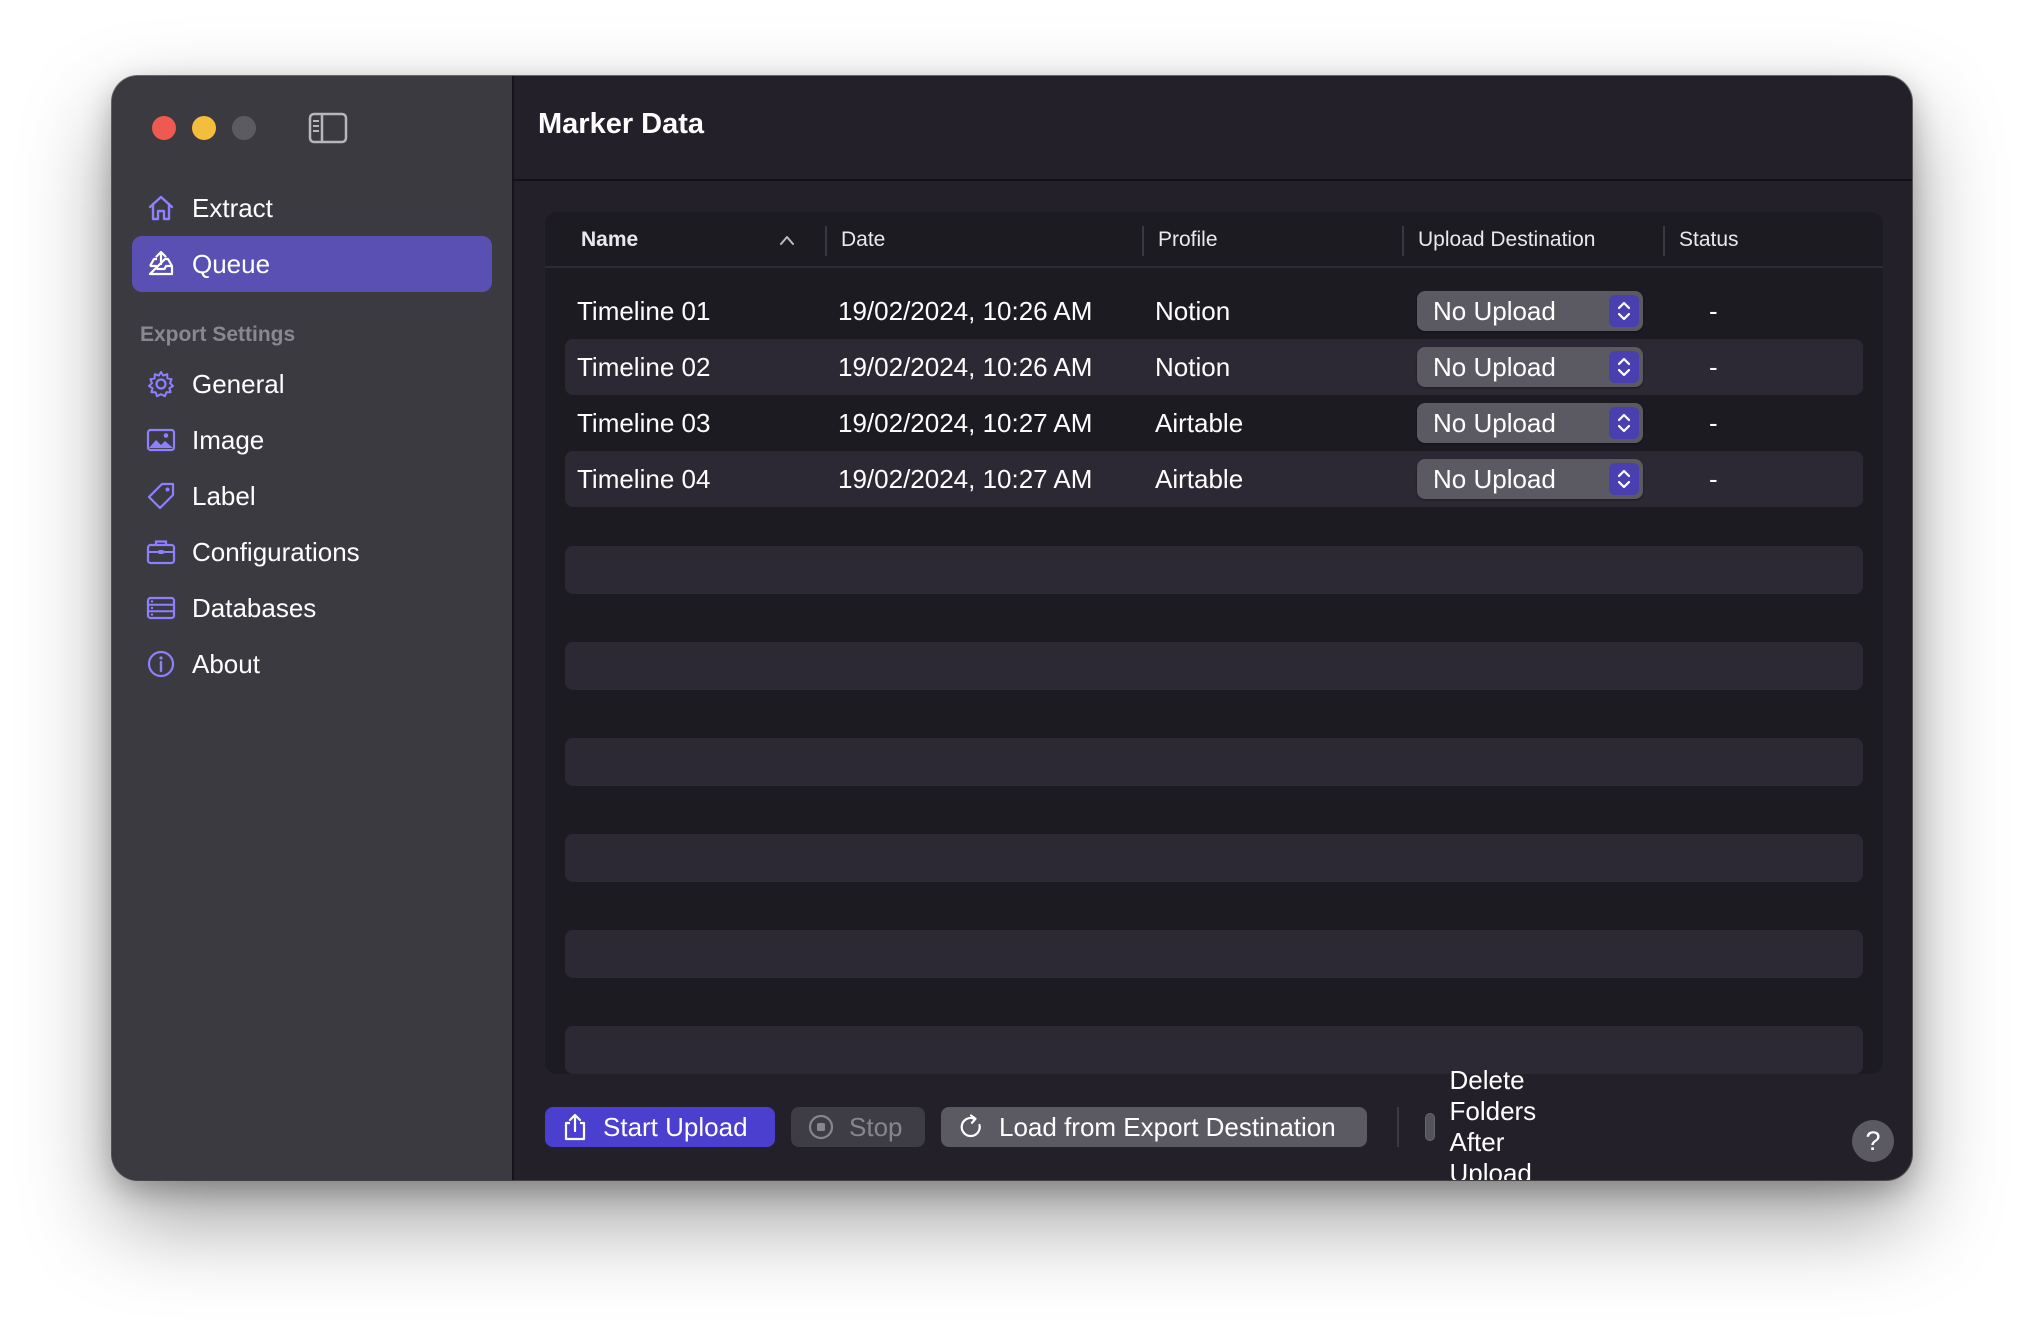  Describe the element at coordinates (854, 240) in the screenshot. I see `column-header-date: Date` at that location.